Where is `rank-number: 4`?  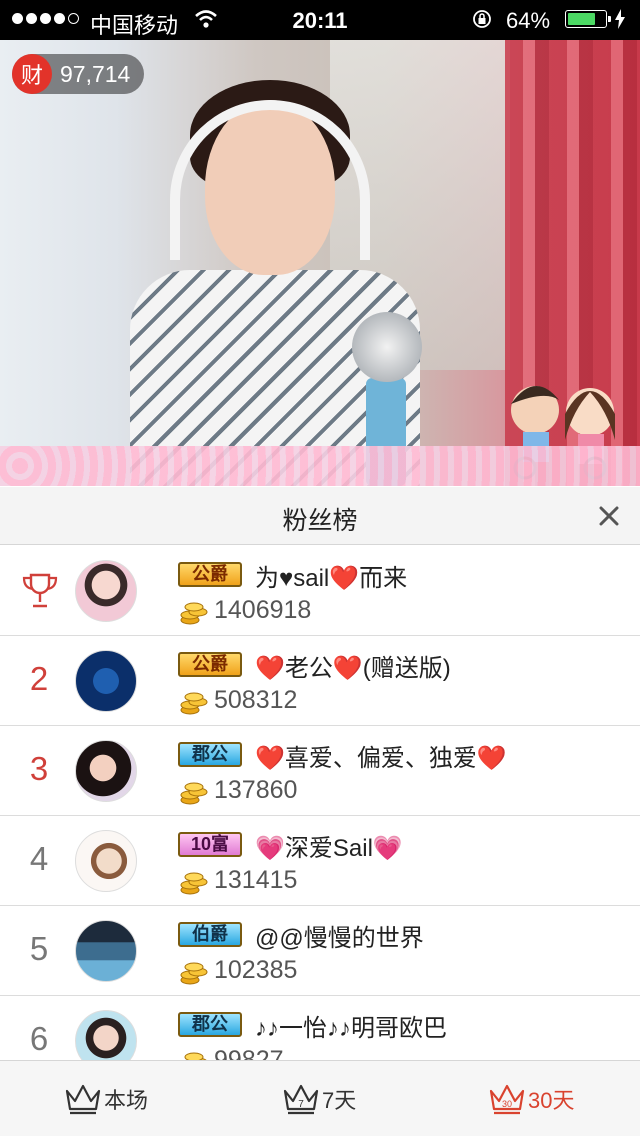
rank-number: 4 is located at coordinates (39, 858).